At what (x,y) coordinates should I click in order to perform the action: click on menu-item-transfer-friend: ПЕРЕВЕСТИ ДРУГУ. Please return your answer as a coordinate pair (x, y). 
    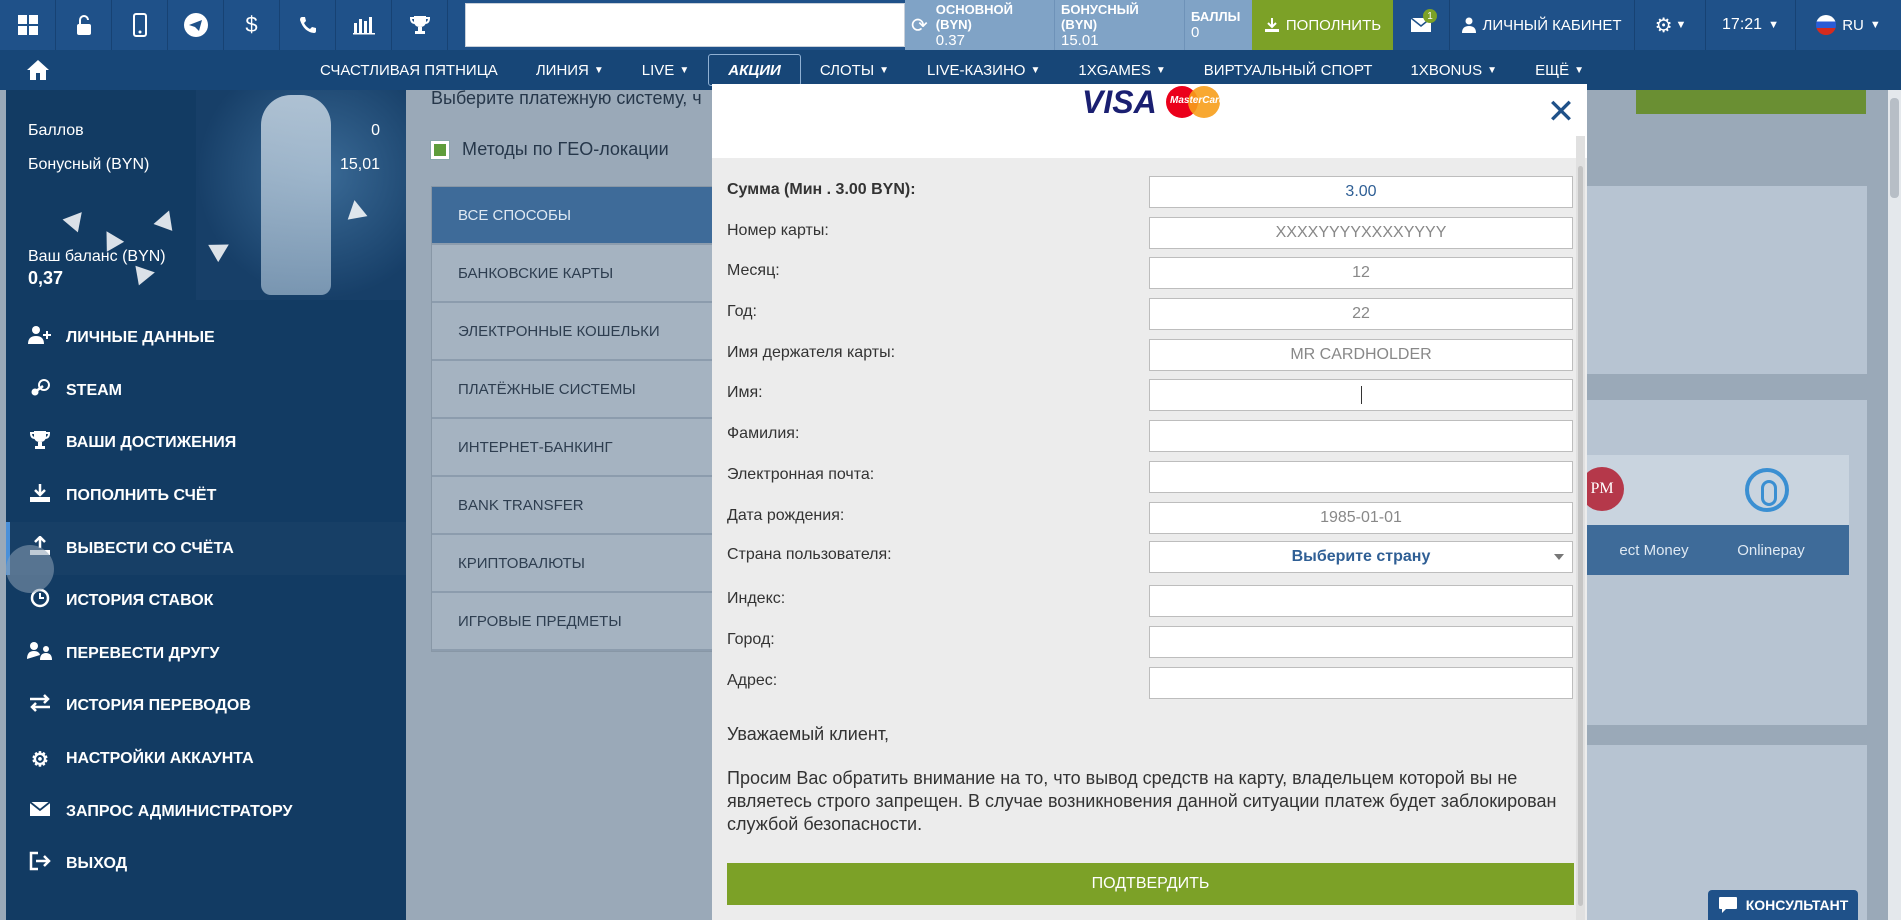
    Looking at the image, I should click on (206, 654).